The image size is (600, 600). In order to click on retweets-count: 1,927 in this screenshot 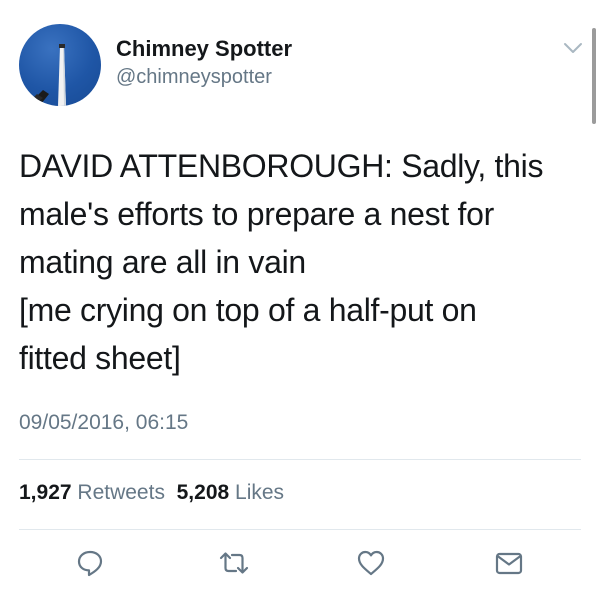, I will do `click(45, 492)`.